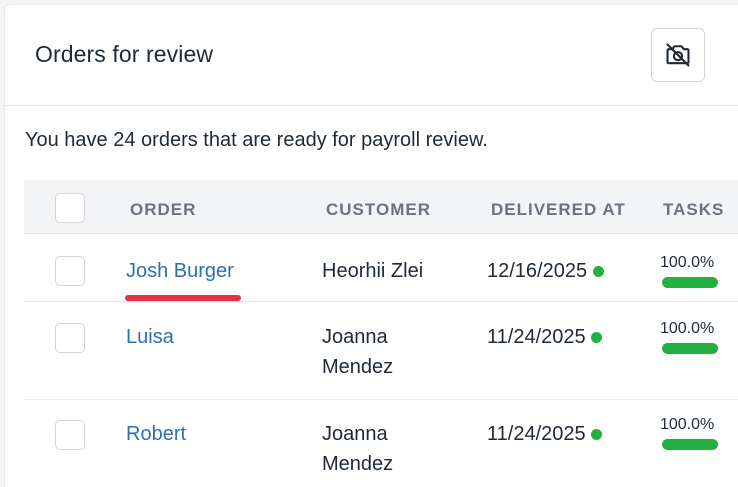 This screenshot has height=487, width=738. I want to click on order-link: Josh Burger, so click(180, 271).